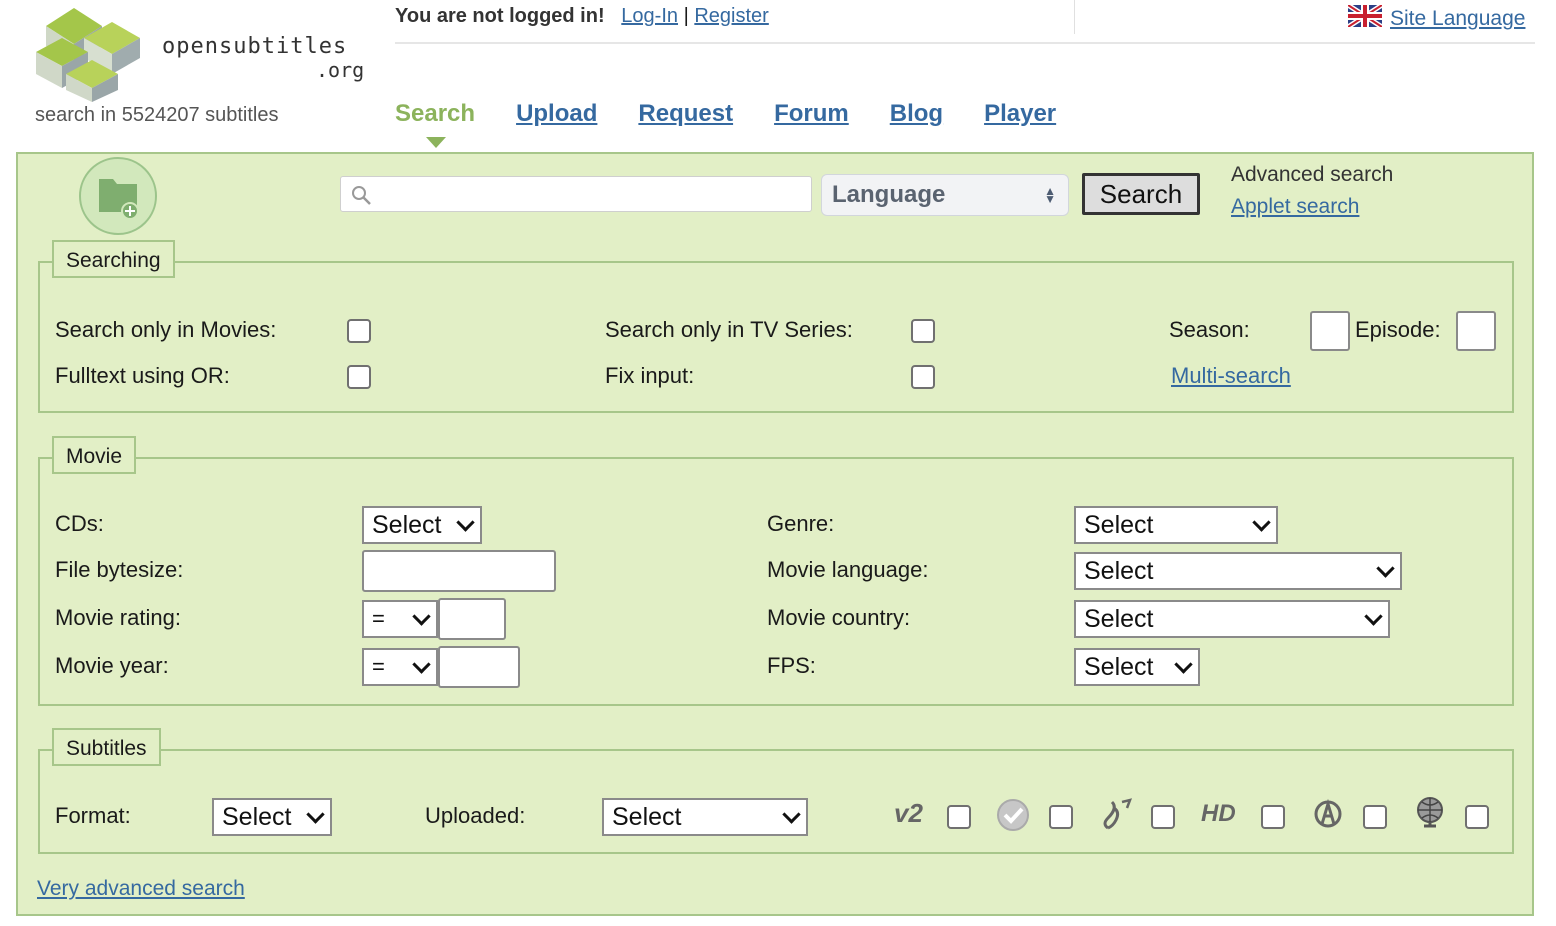  Describe the element at coordinates (1020, 114) in the screenshot. I see `nav-player: Player` at that location.